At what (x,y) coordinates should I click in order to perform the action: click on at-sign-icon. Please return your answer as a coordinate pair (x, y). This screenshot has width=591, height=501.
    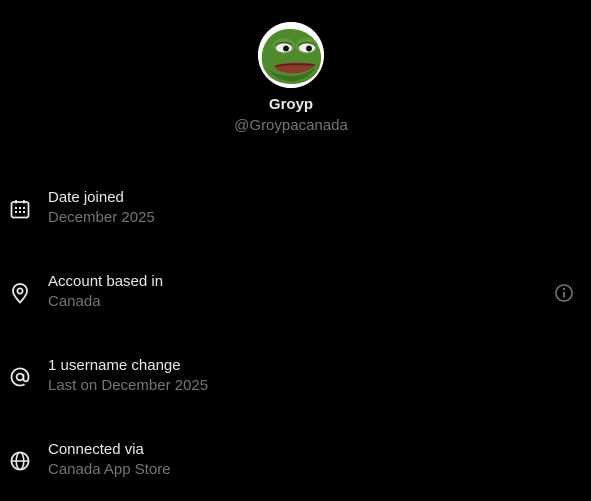
    Looking at the image, I should click on (20, 377).